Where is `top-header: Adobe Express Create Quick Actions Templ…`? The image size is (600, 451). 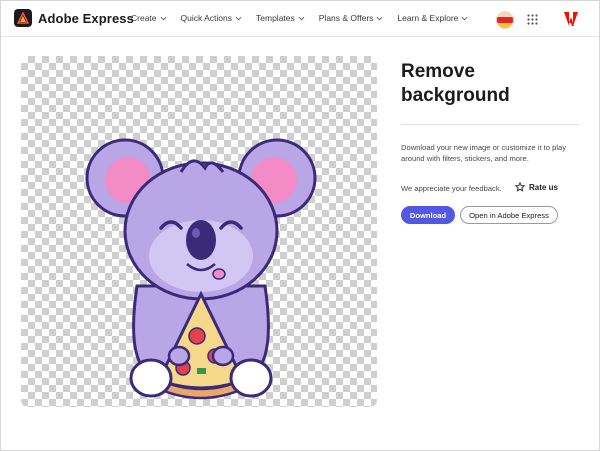 top-header: Adobe Express Create Quick Actions Templ… is located at coordinates (300, 19).